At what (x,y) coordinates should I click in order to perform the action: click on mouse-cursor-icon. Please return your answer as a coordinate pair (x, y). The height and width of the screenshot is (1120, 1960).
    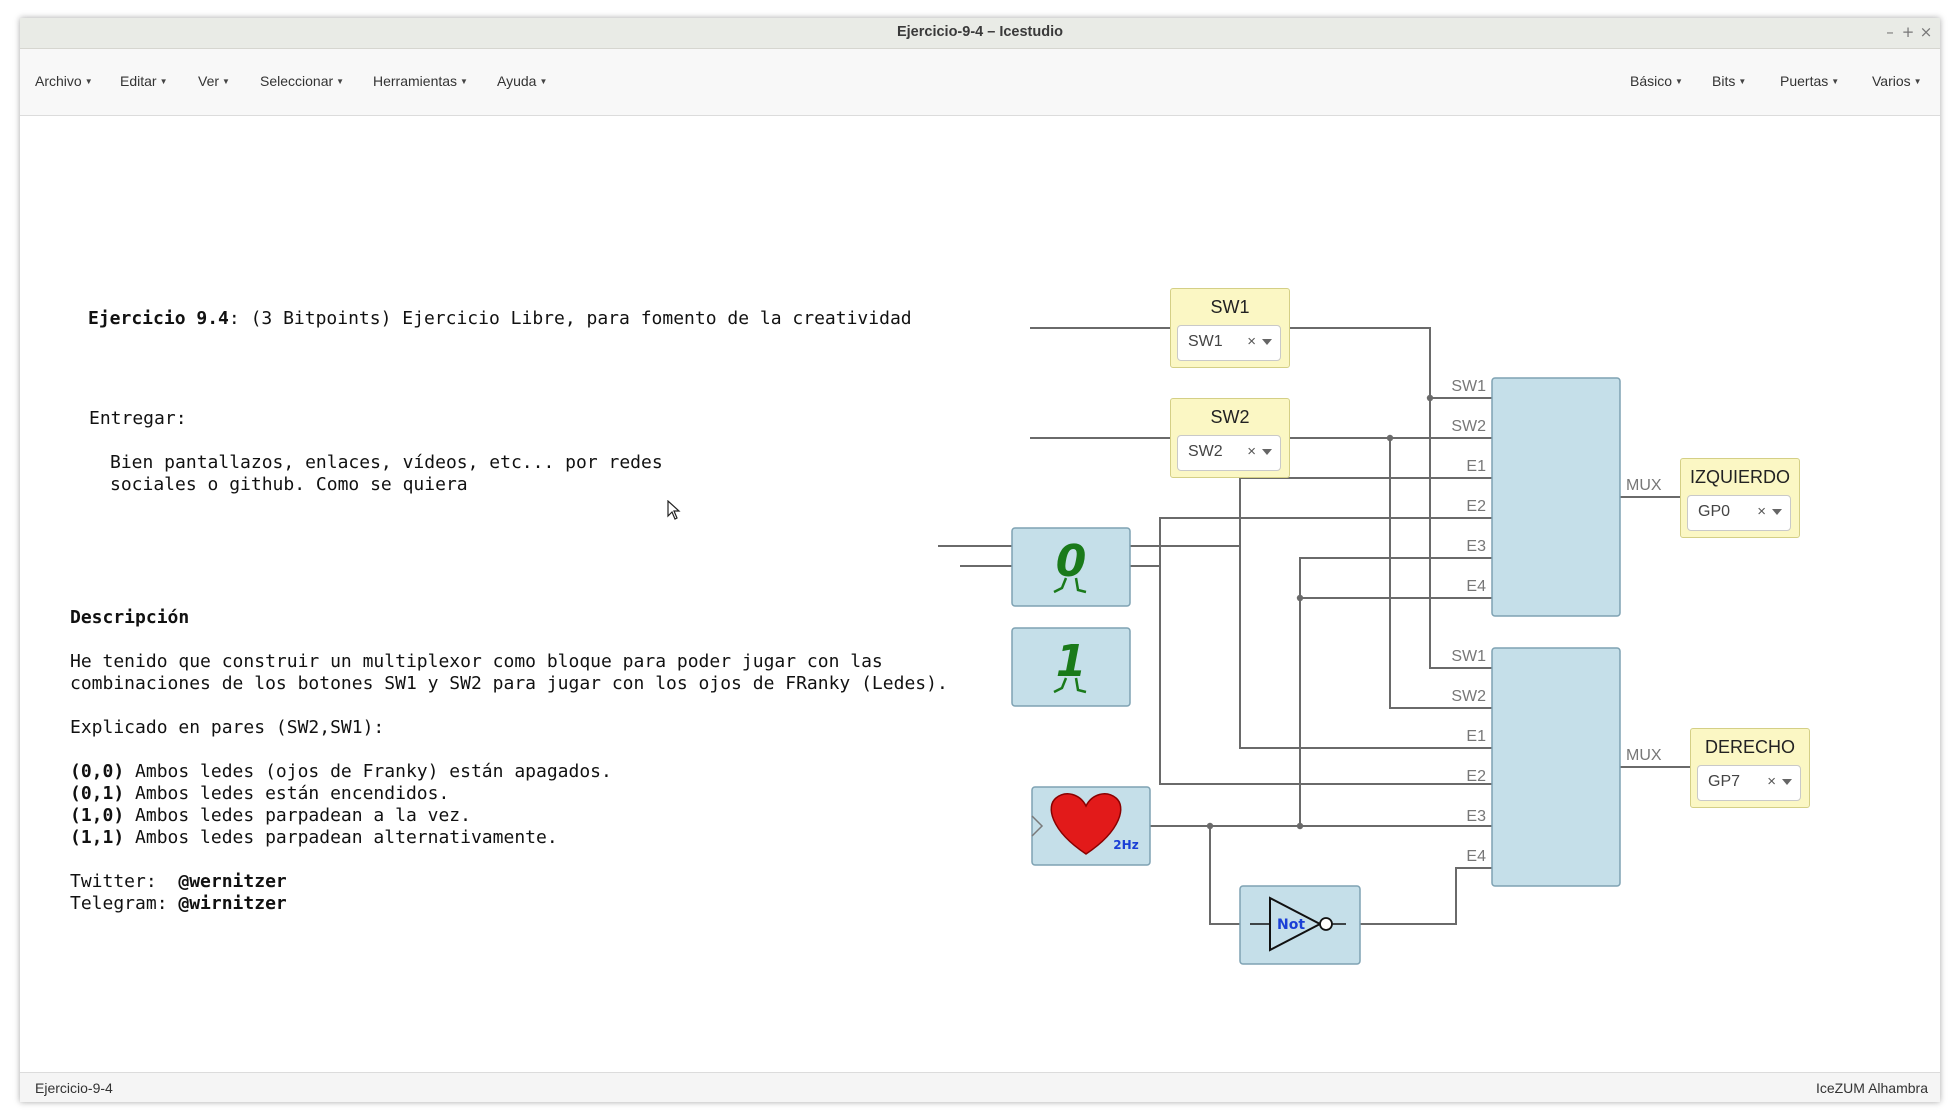
    Looking at the image, I should click on (674, 510).